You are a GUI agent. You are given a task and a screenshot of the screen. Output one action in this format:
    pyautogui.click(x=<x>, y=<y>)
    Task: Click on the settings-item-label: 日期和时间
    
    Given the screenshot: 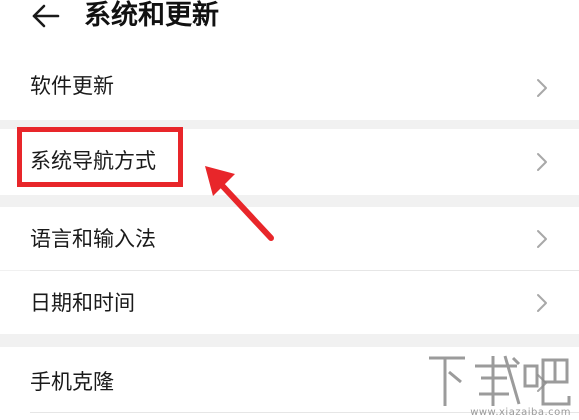 What is the action you would take?
    pyautogui.click(x=82, y=303)
    